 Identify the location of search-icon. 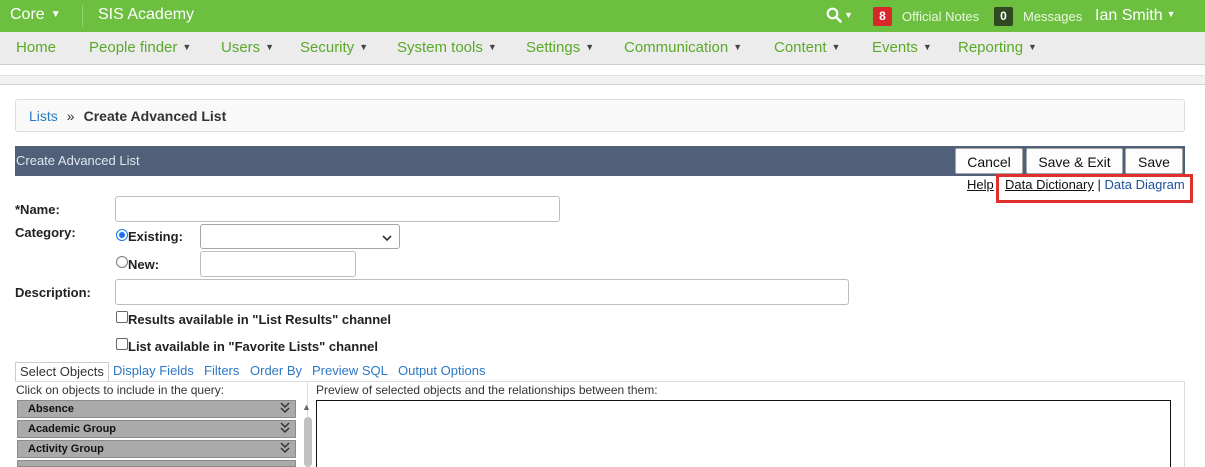
(834, 15).